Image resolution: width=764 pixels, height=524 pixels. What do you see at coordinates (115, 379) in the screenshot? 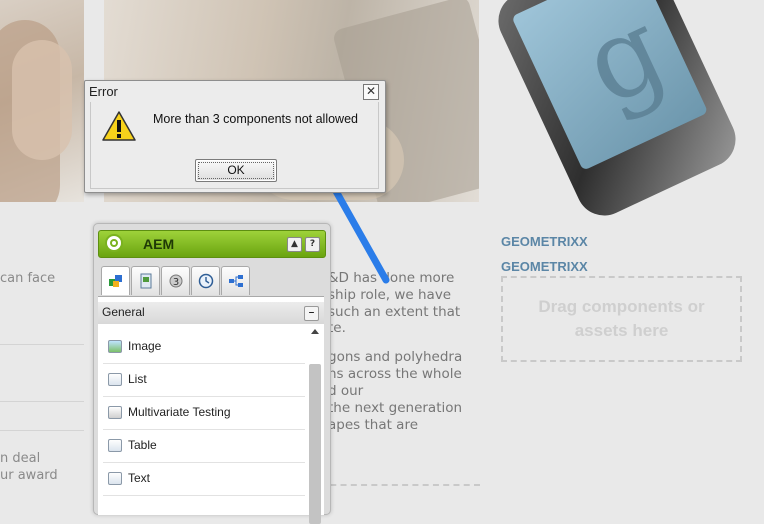
I see `list-icon` at bounding box center [115, 379].